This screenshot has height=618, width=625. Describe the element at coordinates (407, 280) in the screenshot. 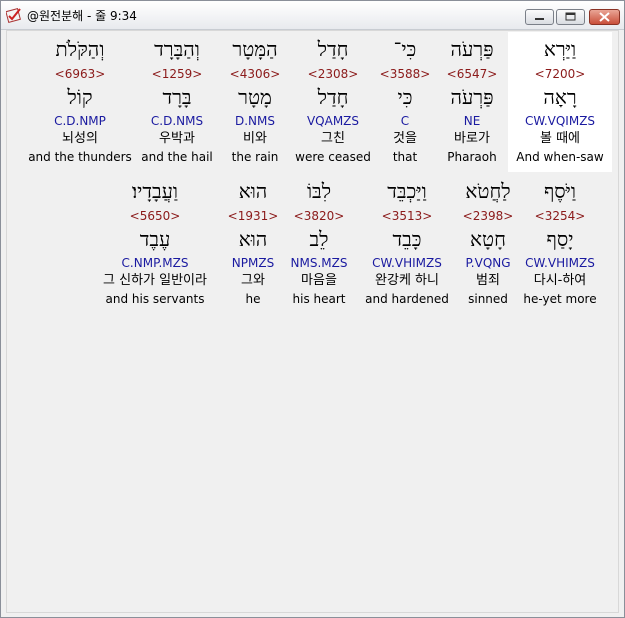

I see `korean-gloss: 완강케 하니` at that location.